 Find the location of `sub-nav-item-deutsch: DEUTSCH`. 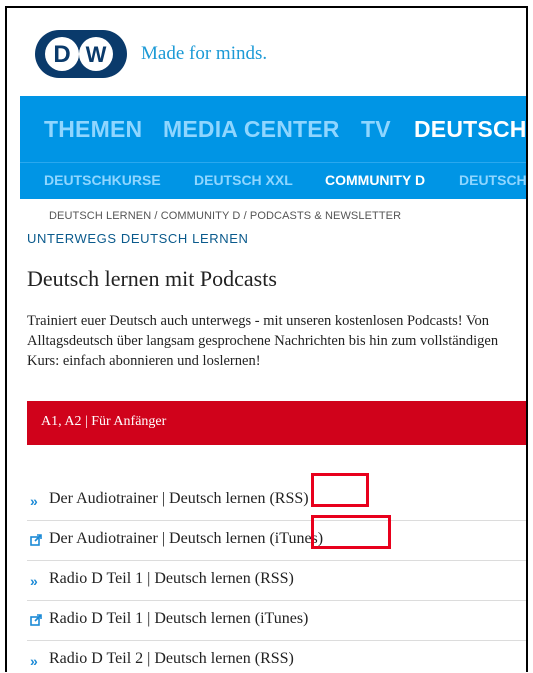

sub-nav-item-deutsch: DEUTSCH is located at coordinates (492, 180).